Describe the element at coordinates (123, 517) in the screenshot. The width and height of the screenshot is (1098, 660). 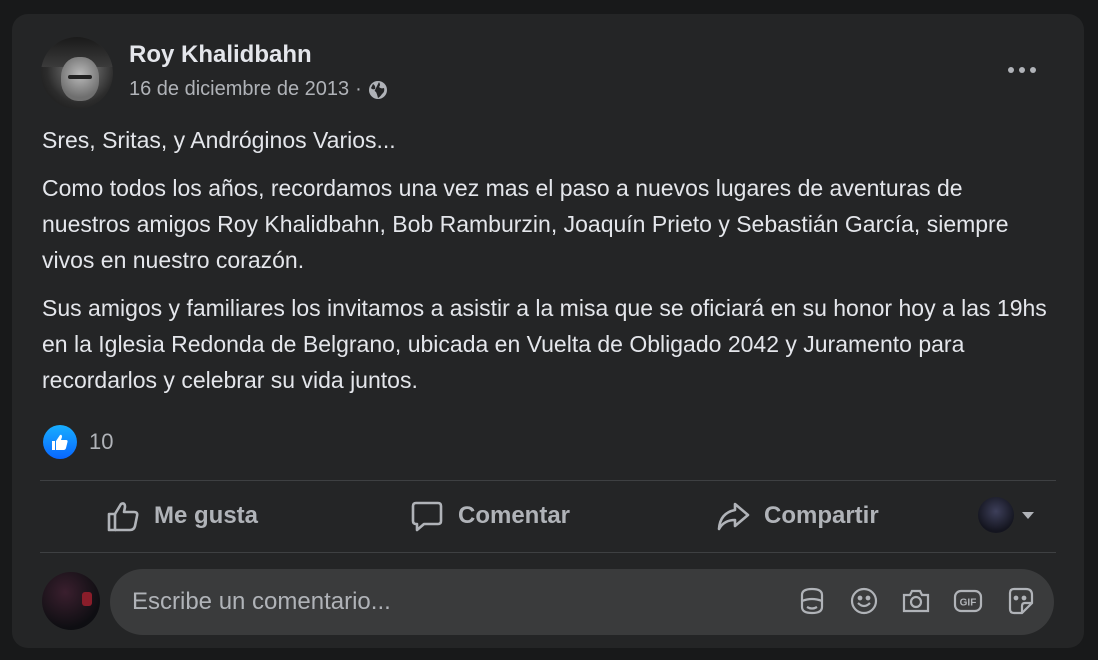
I see `thumbs-up-icon` at that location.